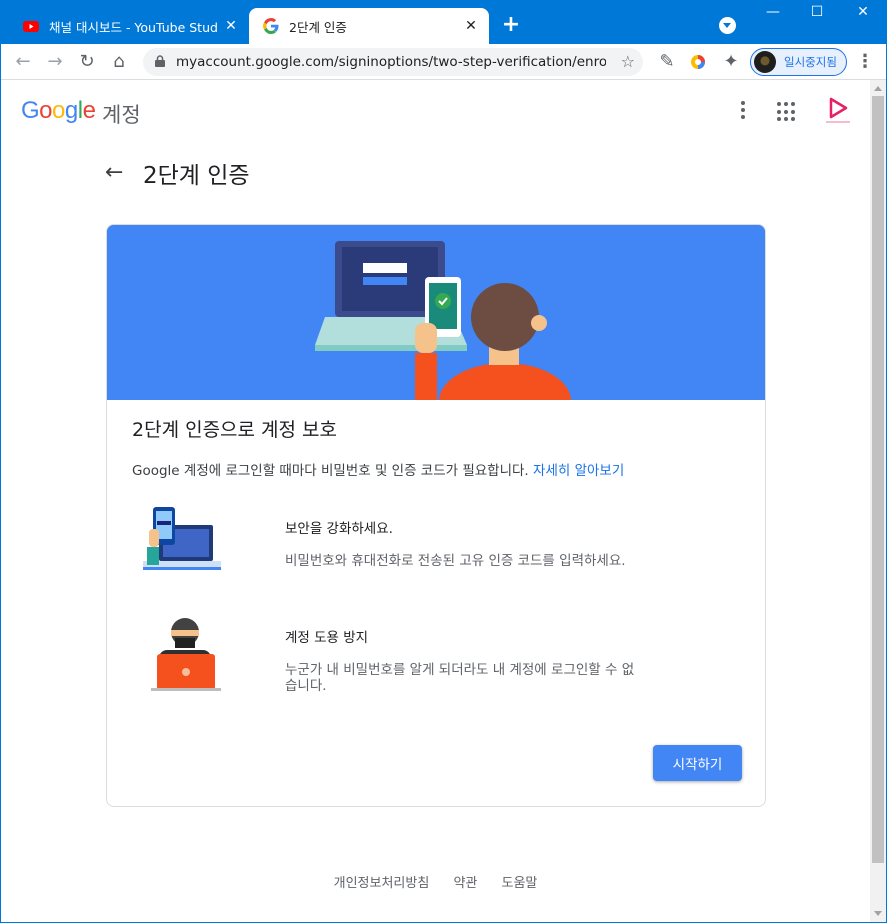  I want to click on tab-youtube-studio: 채널 대시보드 - YouTube Studio ✕, so click(129, 26).